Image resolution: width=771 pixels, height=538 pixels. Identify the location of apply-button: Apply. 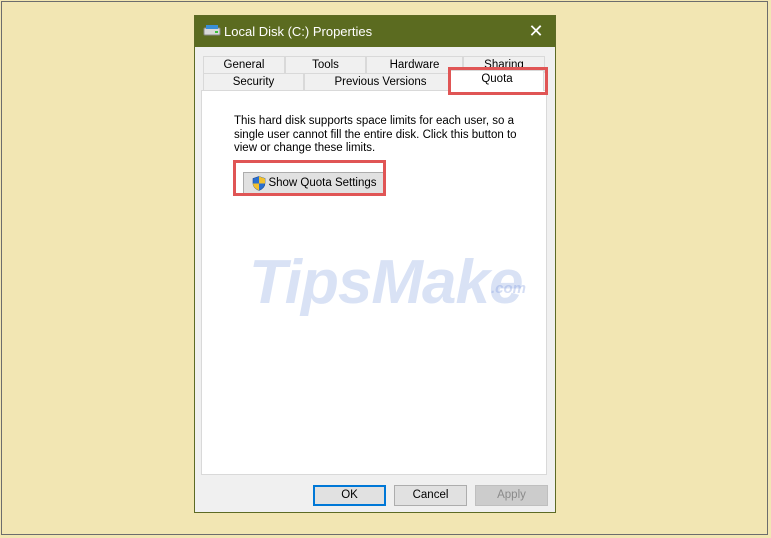
(511, 495).